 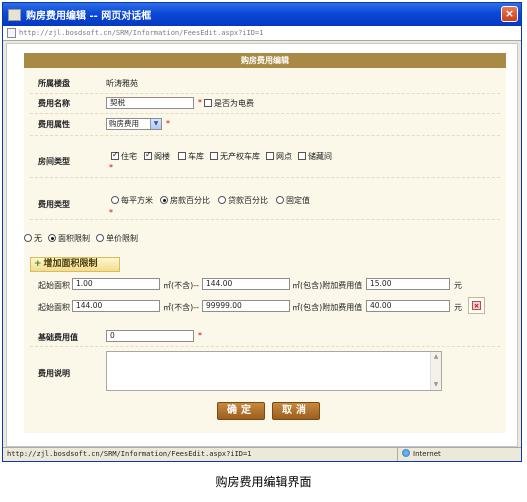 What do you see at coordinates (293, 200) in the screenshot?
I see `fee-type-fixed: 固定值` at bounding box center [293, 200].